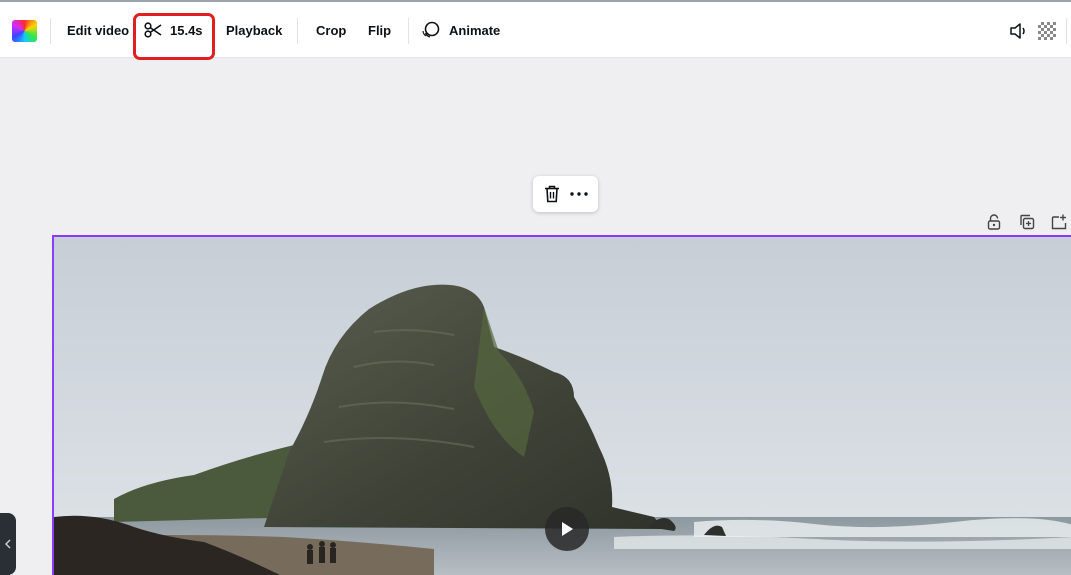 This screenshot has width=1071, height=575. Describe the element at coordinates (1047, 31) in the screenshot. I see `transparency-icon` at that location.